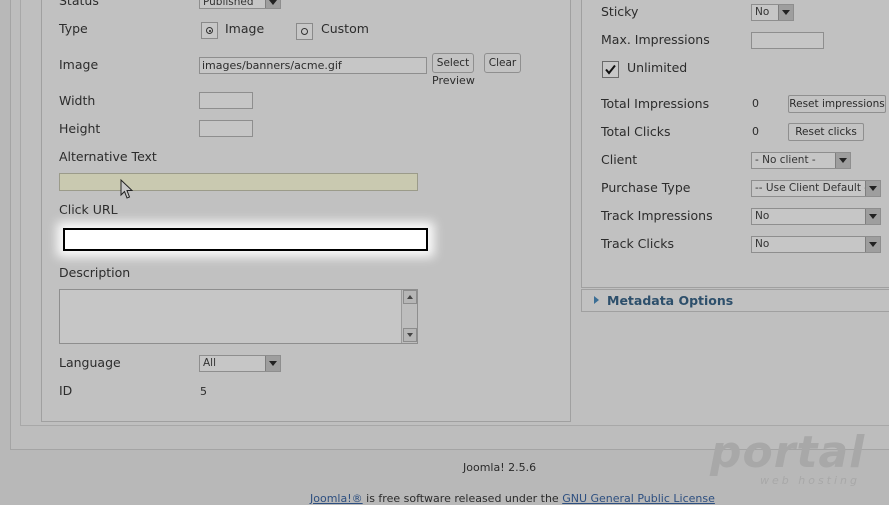 This screenshot has width=889, height=505. I want to click on purchase-type-label: Purchase Type, so click(646, 187).